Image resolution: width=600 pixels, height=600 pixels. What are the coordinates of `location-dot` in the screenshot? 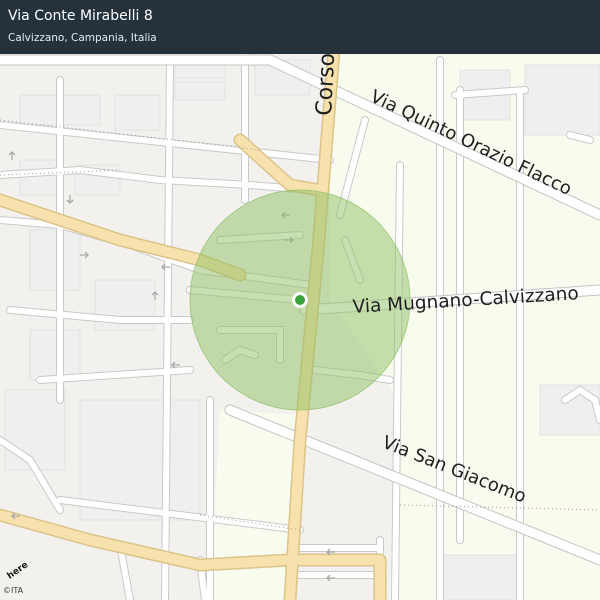 It's located at (300, 300).